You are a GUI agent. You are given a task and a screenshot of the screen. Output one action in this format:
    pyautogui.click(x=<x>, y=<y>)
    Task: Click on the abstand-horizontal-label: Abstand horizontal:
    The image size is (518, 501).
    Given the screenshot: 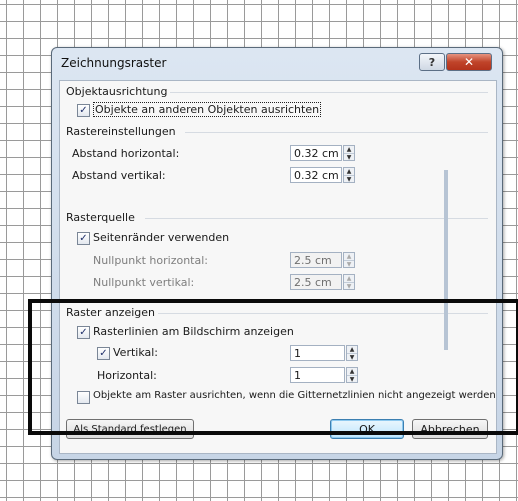 What is the action you would take?
    pyautogui.click(x=126, y=153)
    